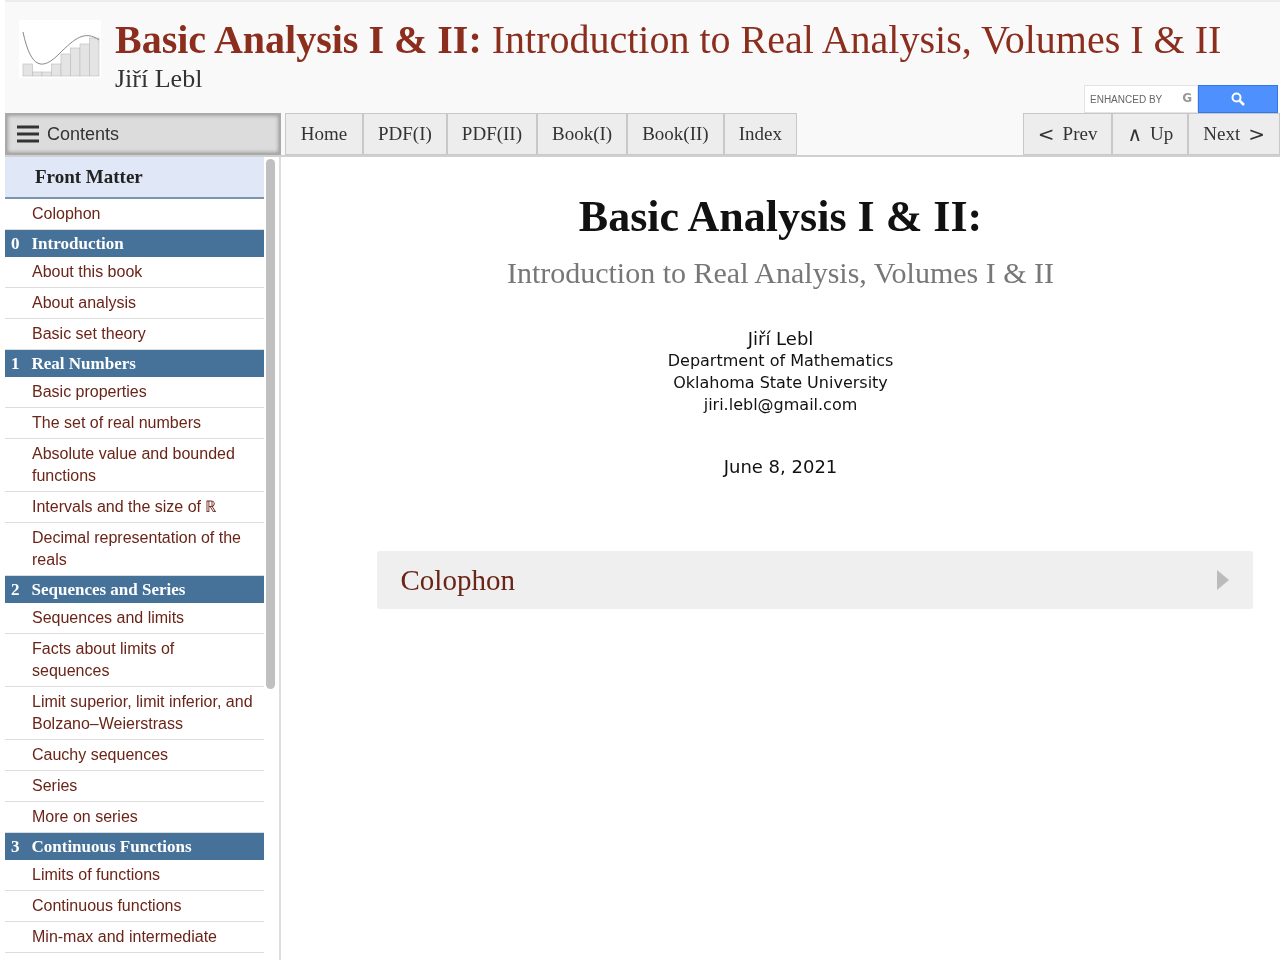 The width and height of the screenshot is (1280, 960). What do you see at coordinates (405, 134) in the screenshot?
I see `nav-link: PDF(I)` at bounding box center [405, 134].